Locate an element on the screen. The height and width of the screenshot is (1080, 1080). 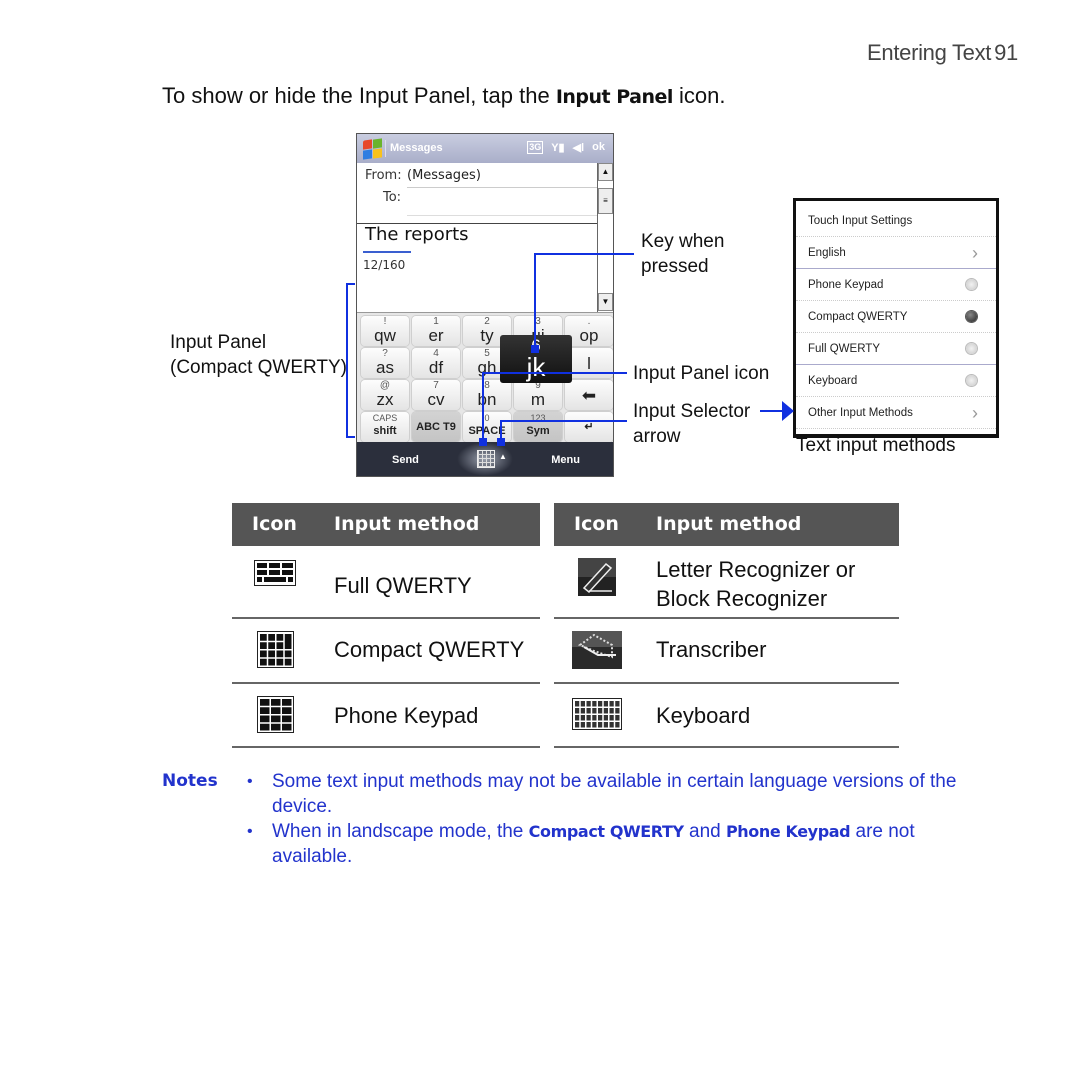
key: ! qw is located at coordinates (385, 331).